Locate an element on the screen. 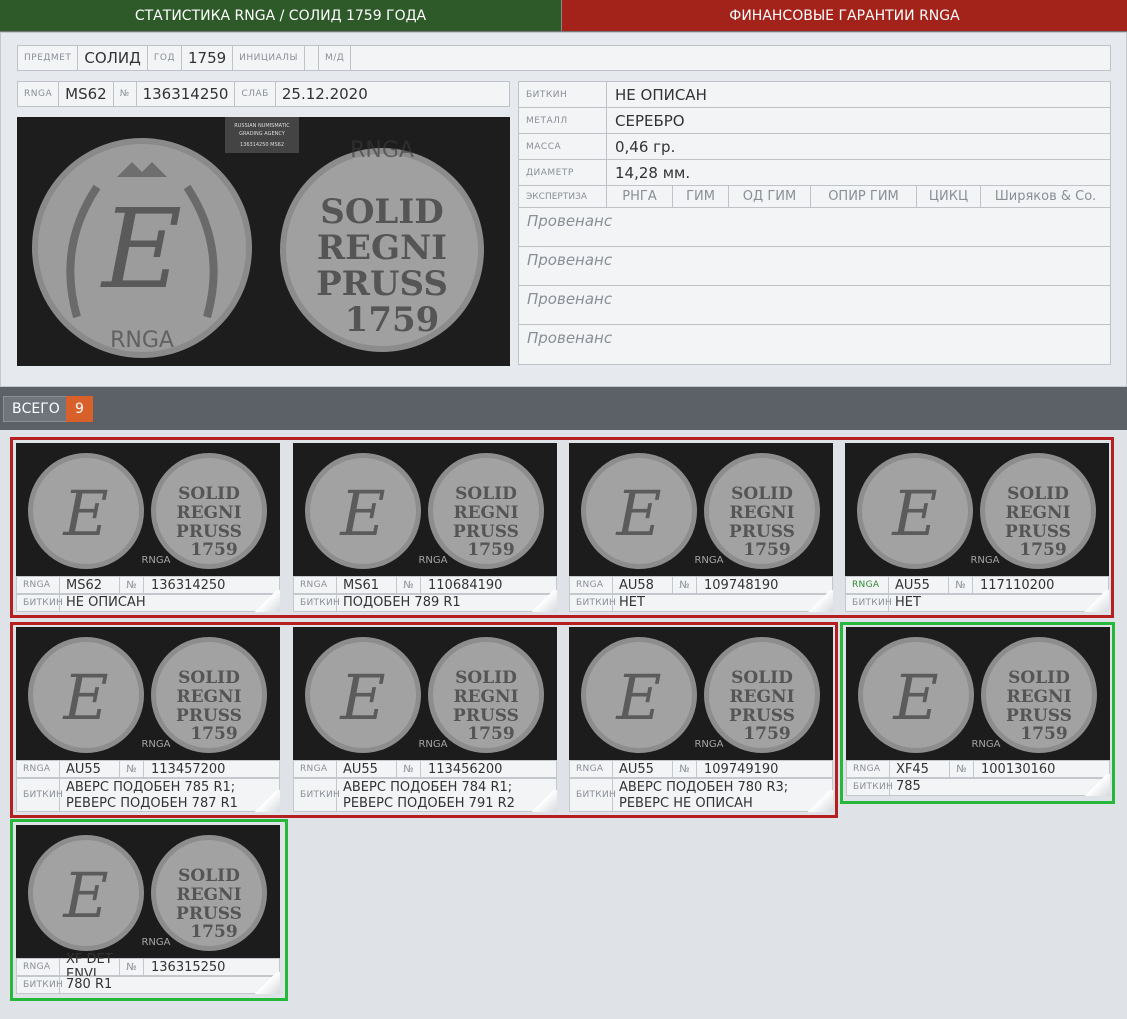  slab-label: СЛАБ is located at coordinates (255, 94).